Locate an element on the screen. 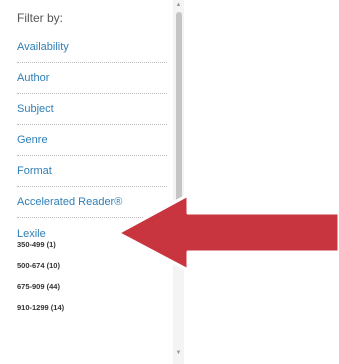 Image resolution: width=339 pixels, height=364 pixels. filter-heading: Filter by: is located at coordinates (40, 18).